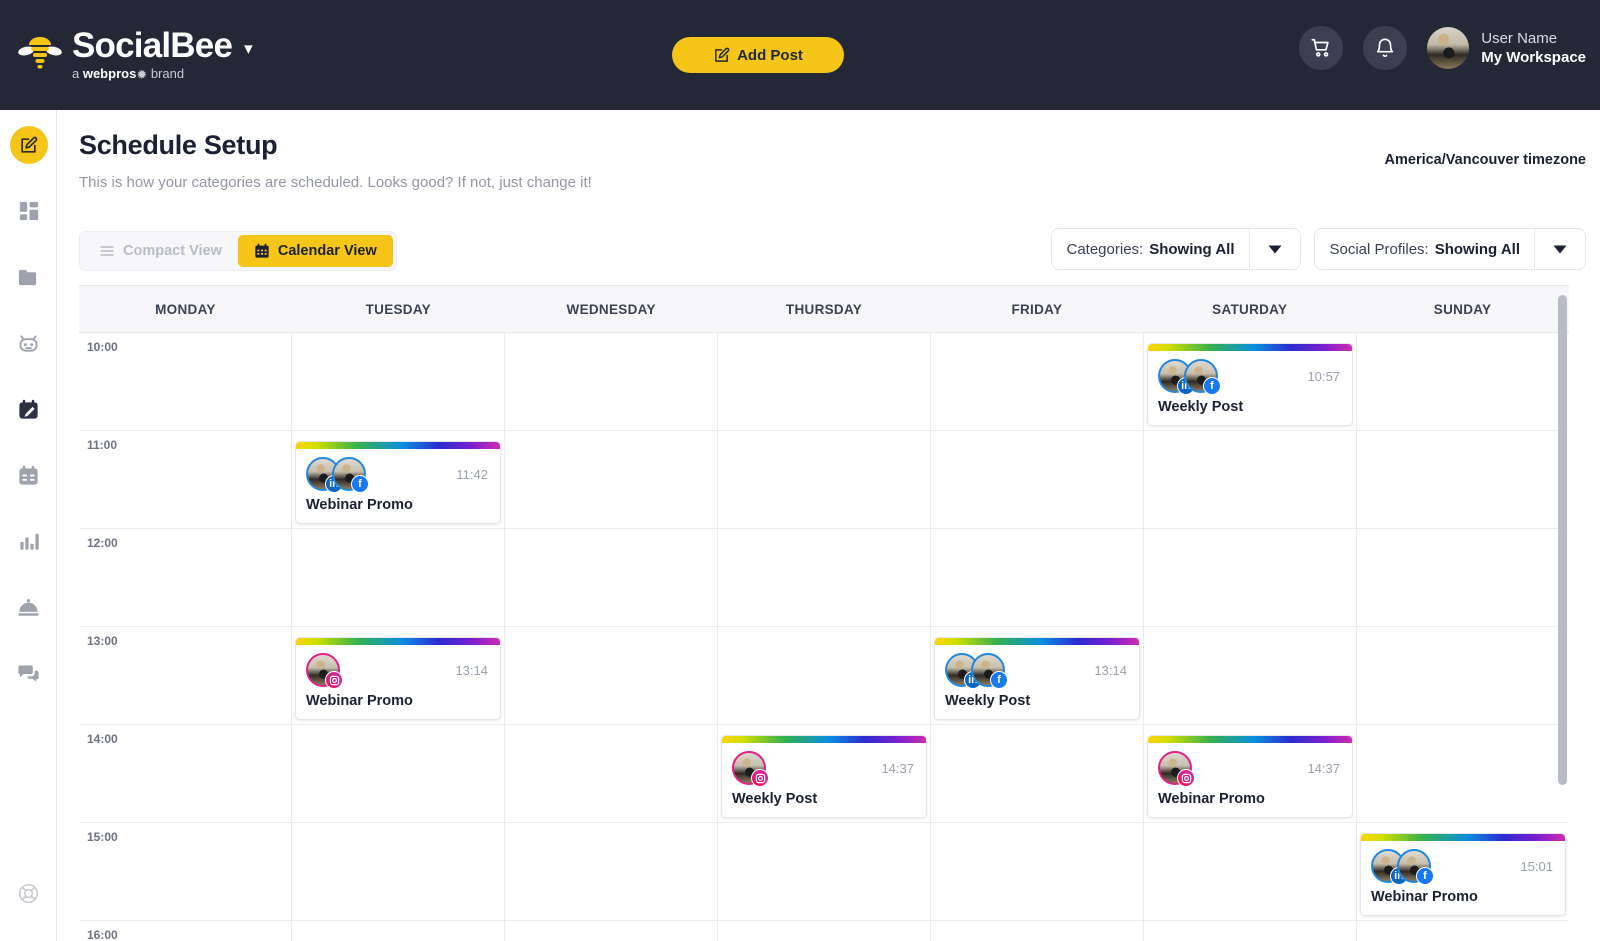 This screenshot has height=941, width=1600. What do you see at coordinates (28, 343) in the screenshot?
I see `sidebar-item-ai-assistant` at bounding box center [28, 343].